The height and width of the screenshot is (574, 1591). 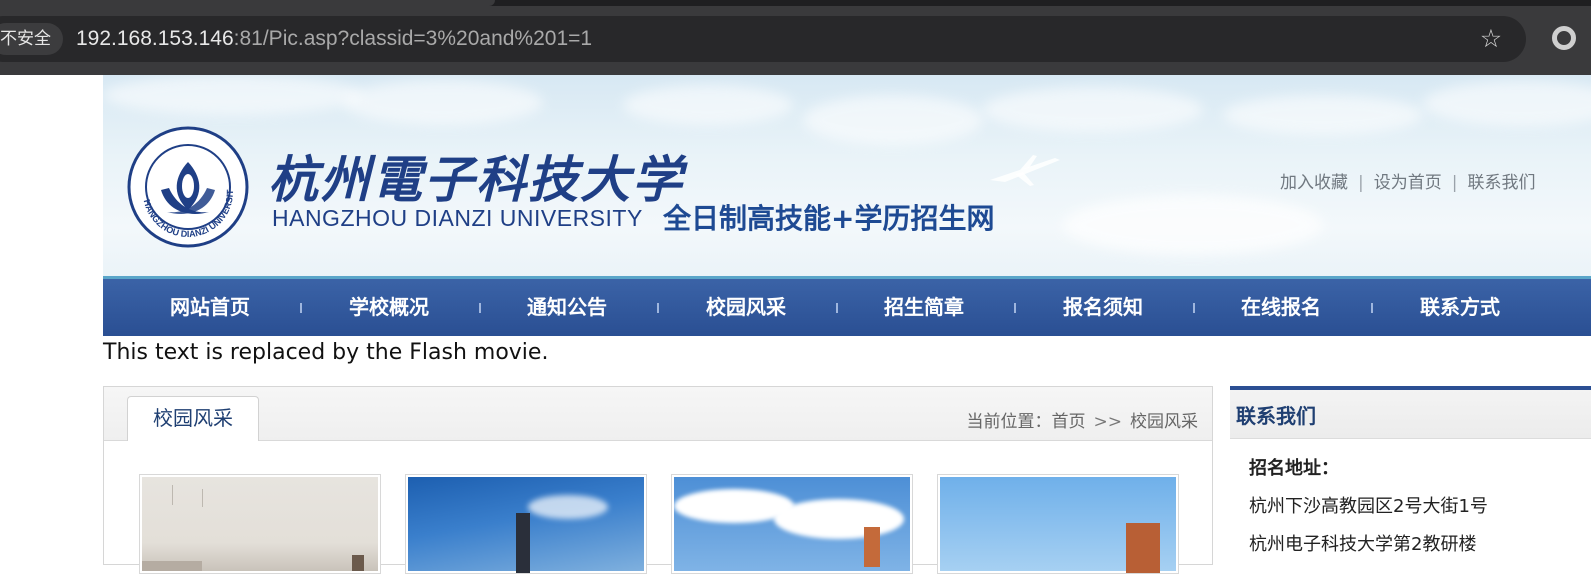 What do you see at coordinates (193, 418) in the screenshot?
I see `tab-campus-gallery: 校园风采` at bounding box center [193, 418].